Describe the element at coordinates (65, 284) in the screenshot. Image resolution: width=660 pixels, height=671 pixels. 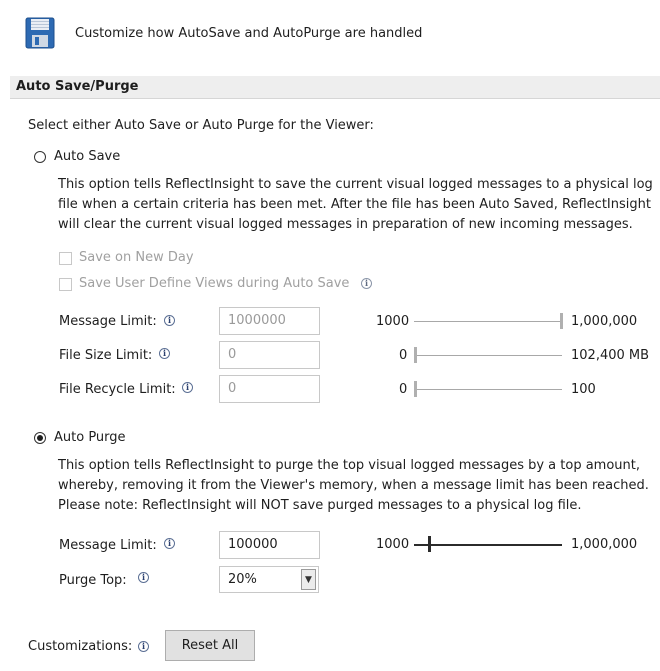
I see `save-views-checkbox` at that location.